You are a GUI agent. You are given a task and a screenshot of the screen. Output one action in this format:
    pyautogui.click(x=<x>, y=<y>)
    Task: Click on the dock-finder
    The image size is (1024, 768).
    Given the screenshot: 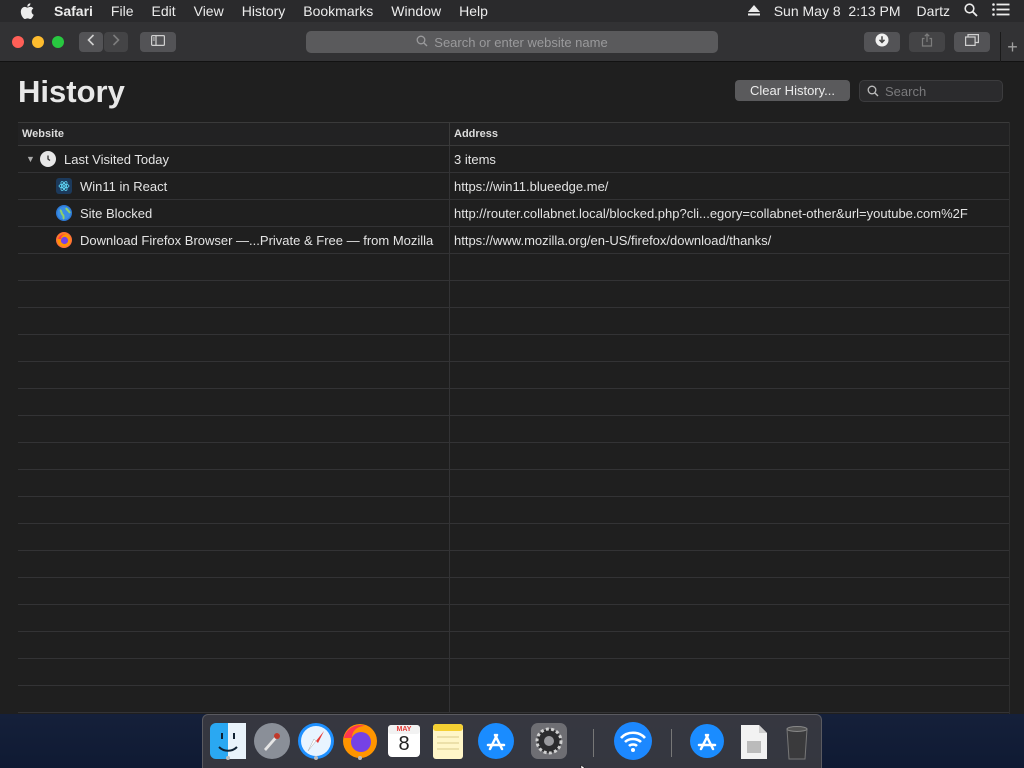 What is the action you would take?
    pyautogui.click(x=228, y=741)
    